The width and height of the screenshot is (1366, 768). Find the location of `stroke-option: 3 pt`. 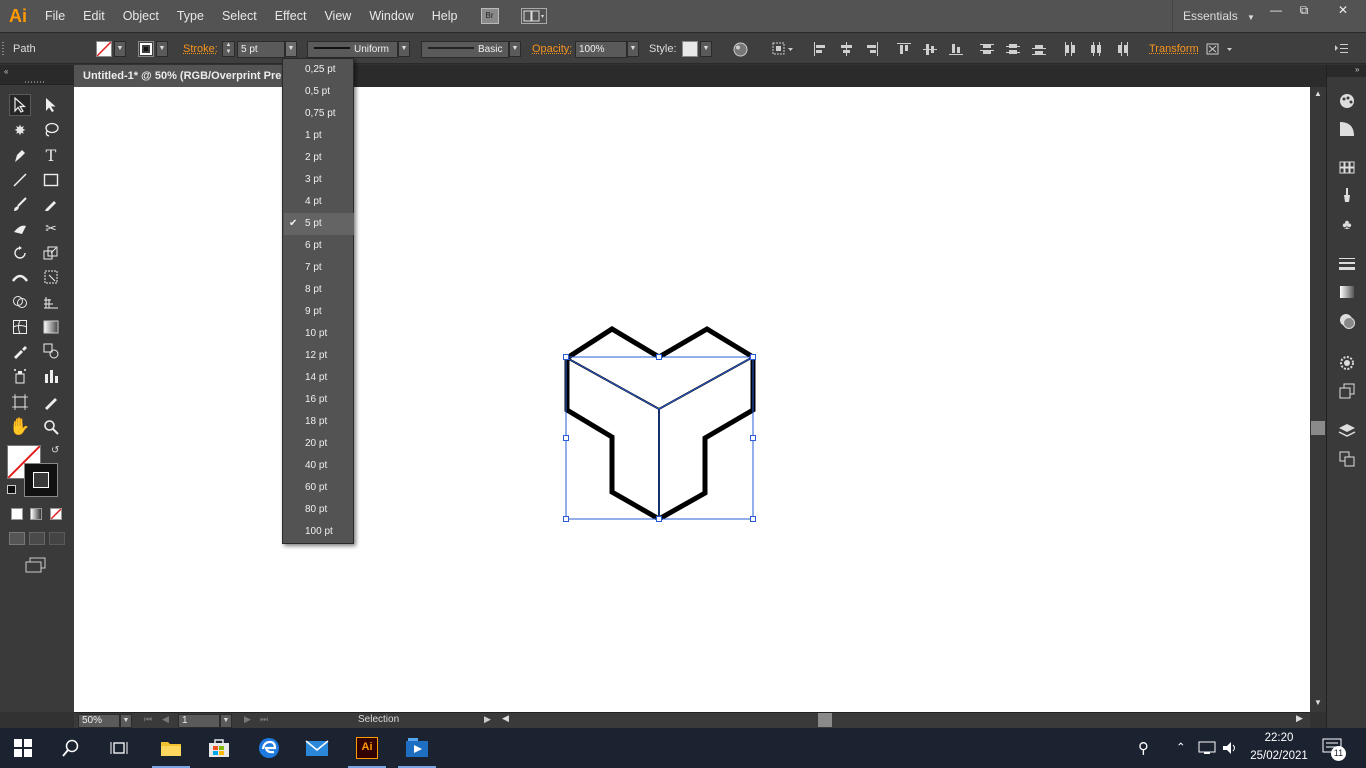

stroke-option: 3 pt is located at coordinates (319, 180).